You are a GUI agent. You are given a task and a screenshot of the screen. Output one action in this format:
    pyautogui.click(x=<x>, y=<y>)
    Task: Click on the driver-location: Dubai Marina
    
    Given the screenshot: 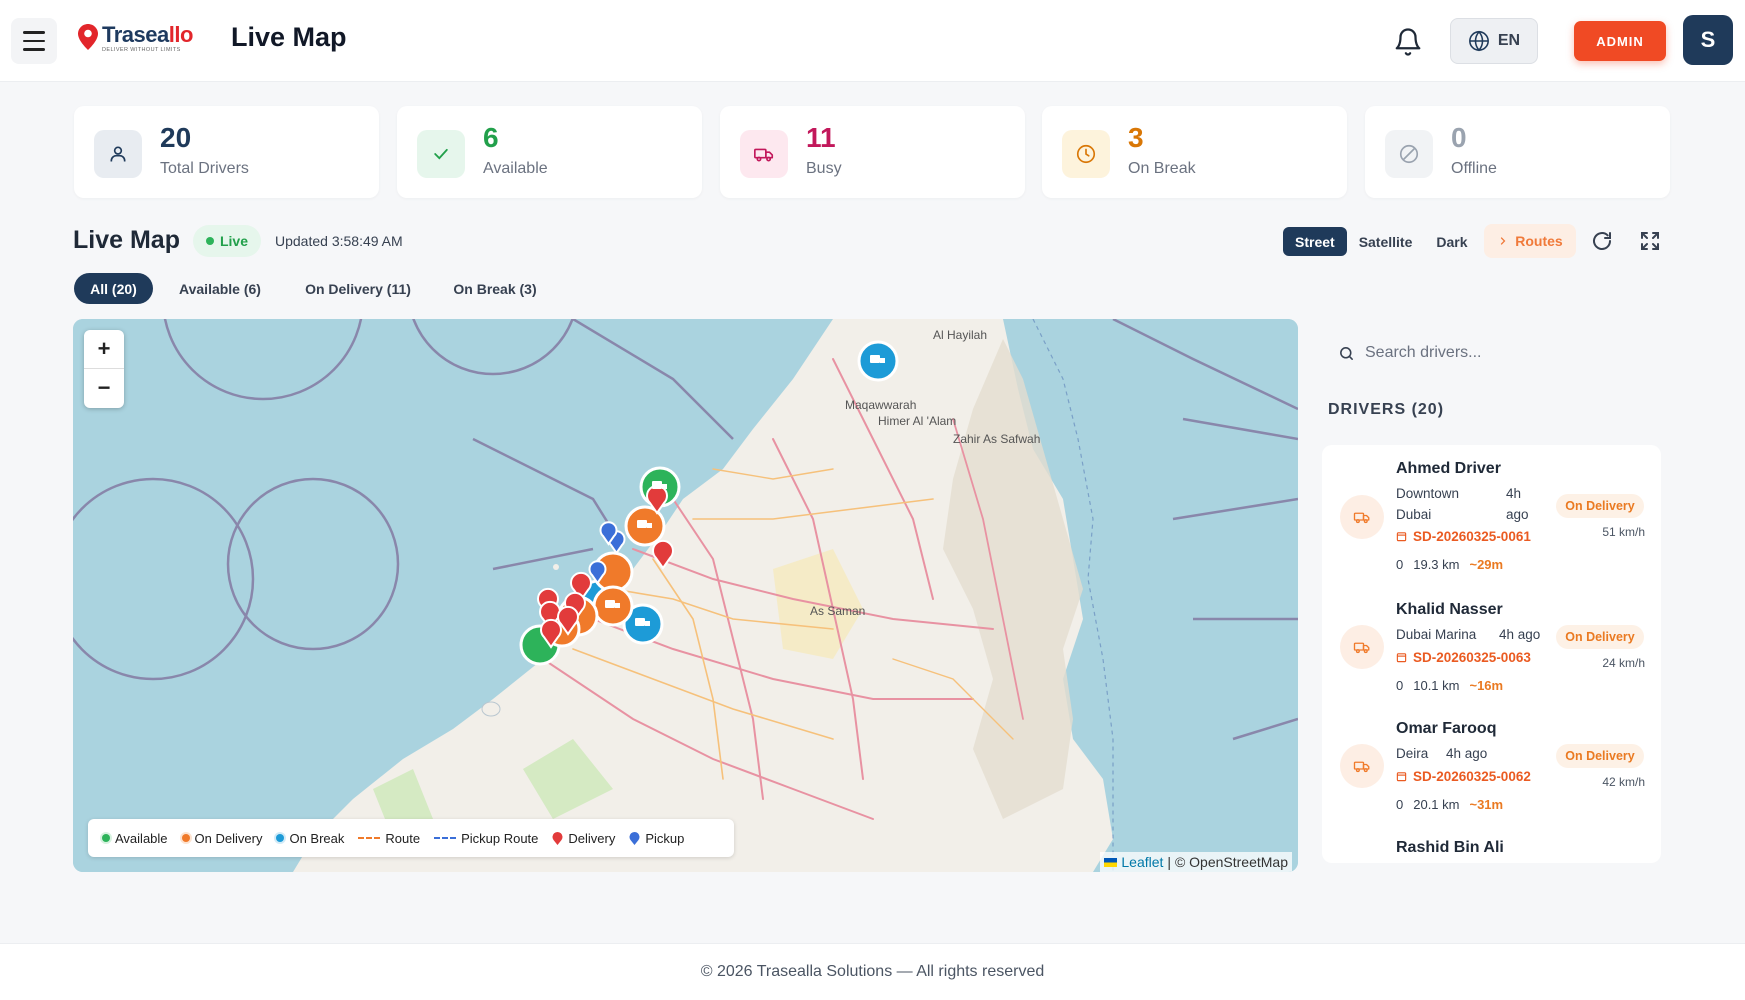 What is the action you would take?
    pyautogui.click(x=1436, y=634)
    